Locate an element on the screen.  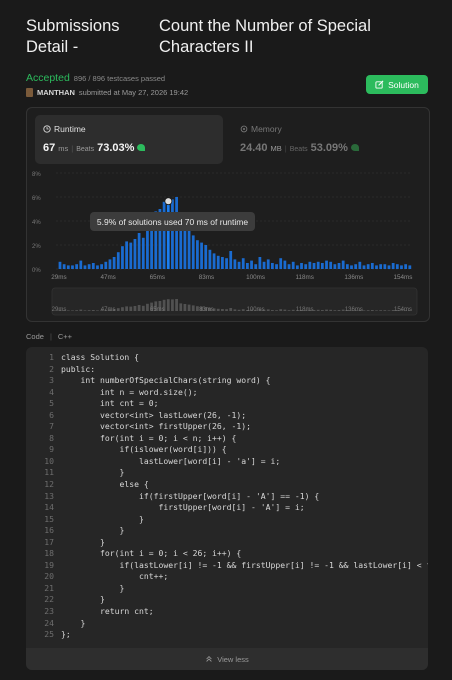
code-line: 2 public: is located at coordinates (227, 370).